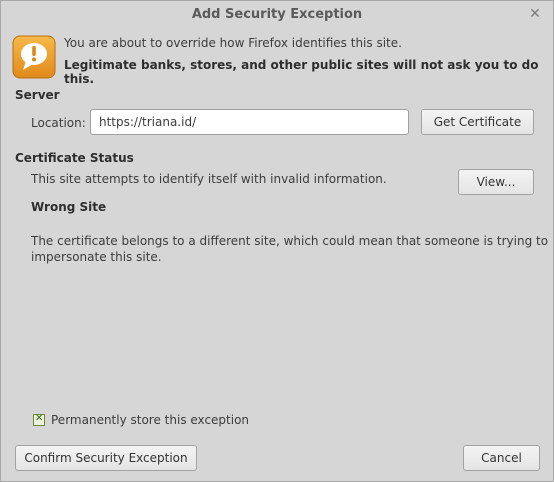  I want to click on server-section-title: Server, so click(37, 95).